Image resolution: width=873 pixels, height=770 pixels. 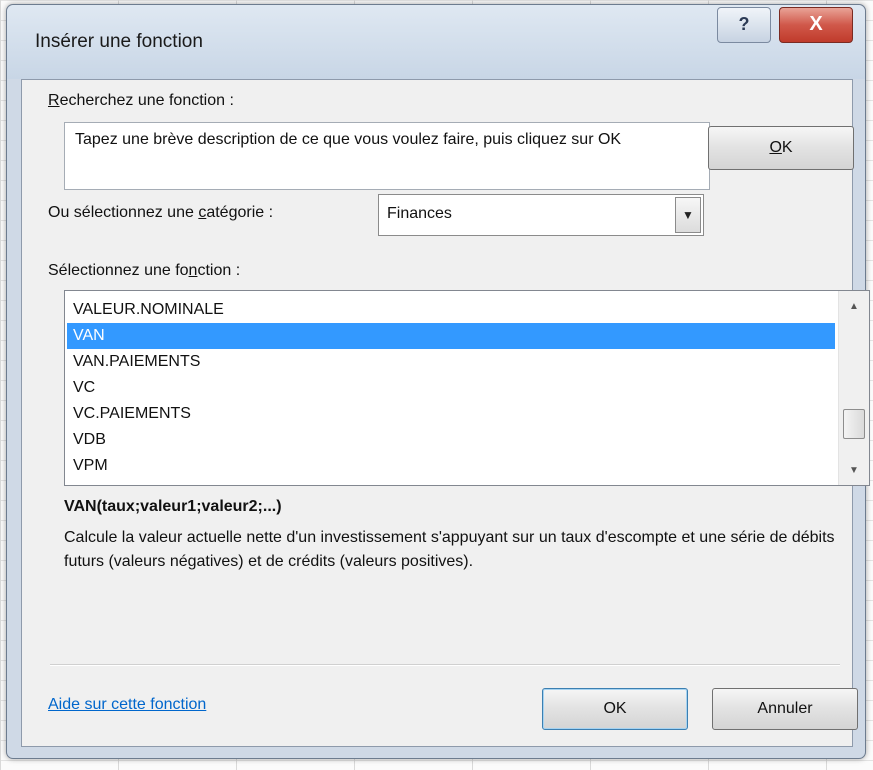 What do you see at coordinates (127, 705) in the screenshot?
I see `help-link: Aide sur cette fonction` at bounding box center [127, 705].